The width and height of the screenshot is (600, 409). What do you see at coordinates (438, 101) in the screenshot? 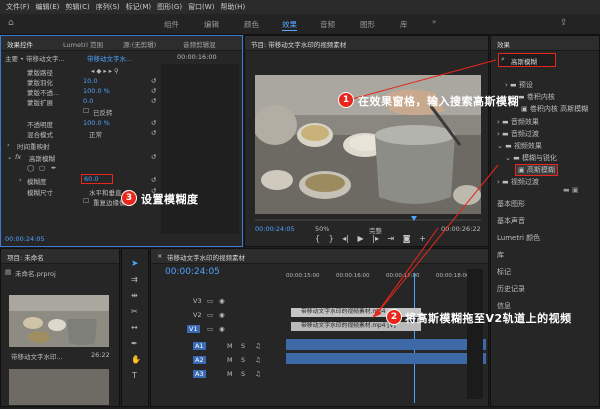
I see `annotation-1-text: 在效果窗格，输入搜索高斯模糊` at bounding box center [438, 101].